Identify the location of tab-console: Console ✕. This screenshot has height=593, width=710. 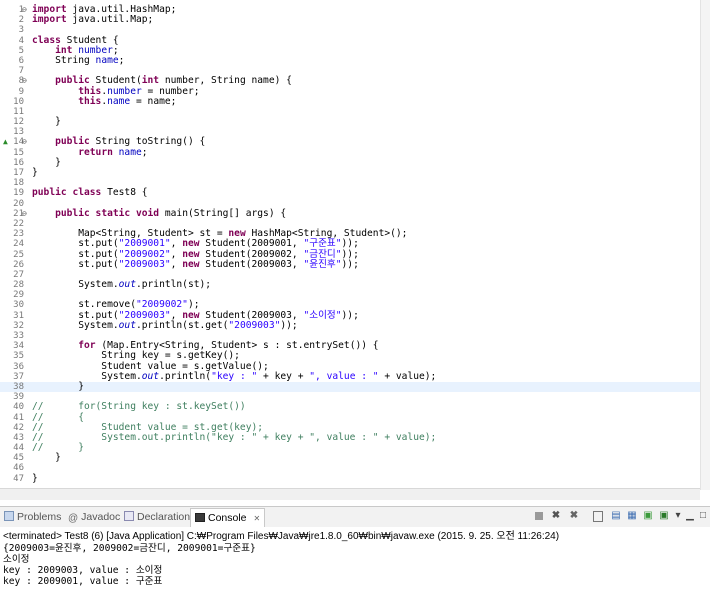
(228, 517).